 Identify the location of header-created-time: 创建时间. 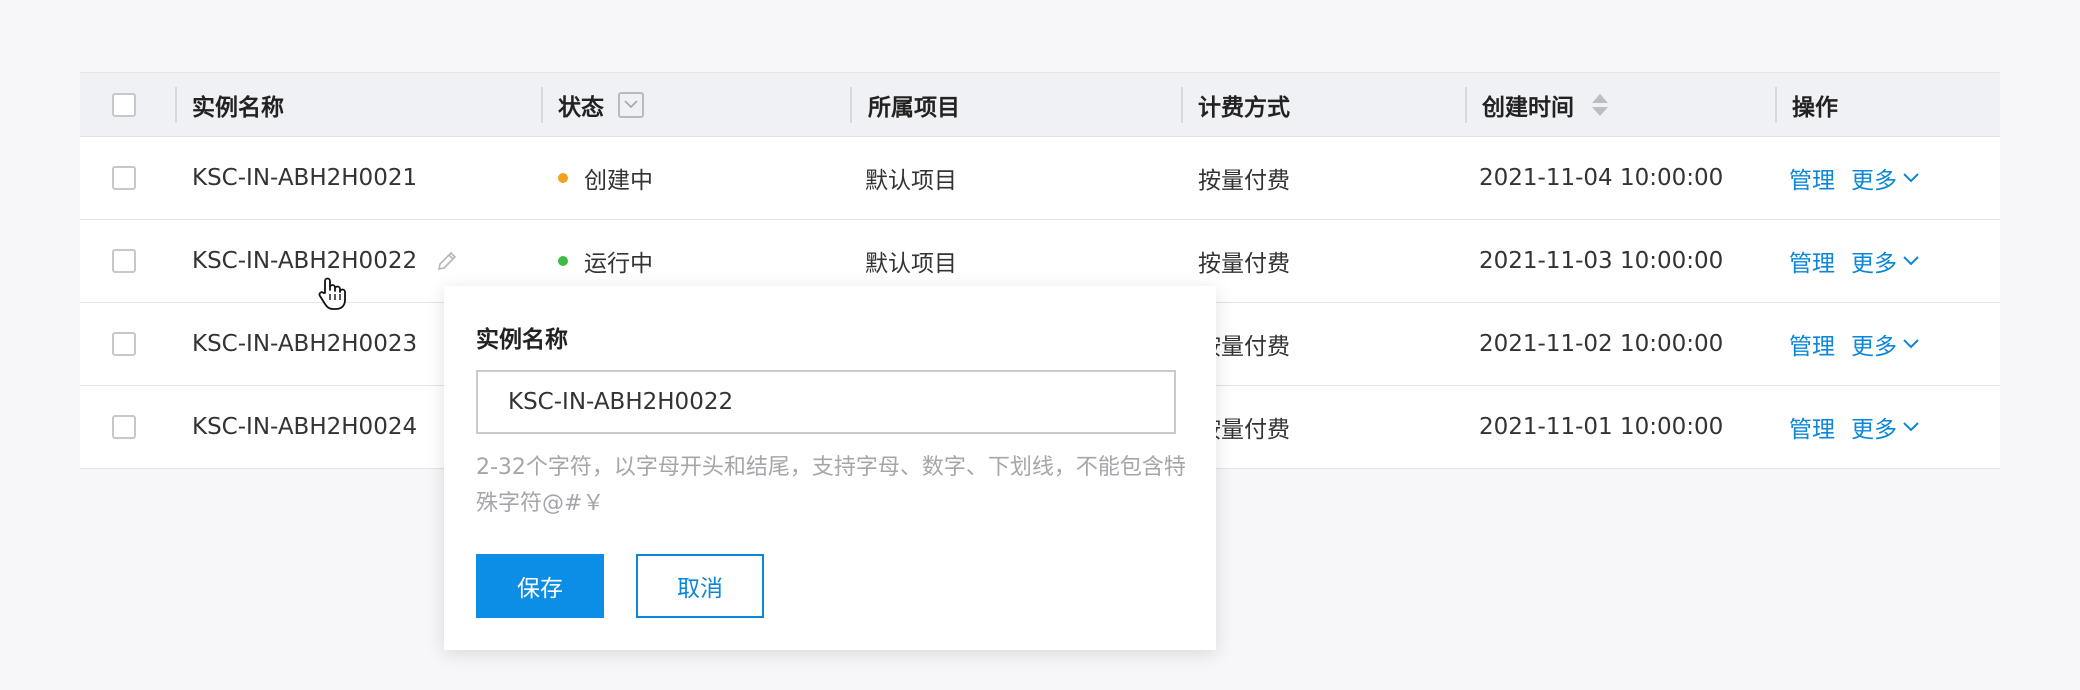
(1545, 104).